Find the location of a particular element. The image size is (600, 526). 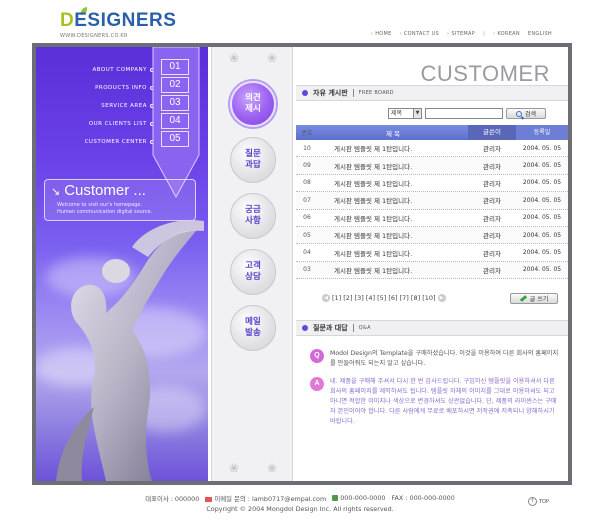

arrow-down-right-icon: ↘ is located at coordinates (56, 192).